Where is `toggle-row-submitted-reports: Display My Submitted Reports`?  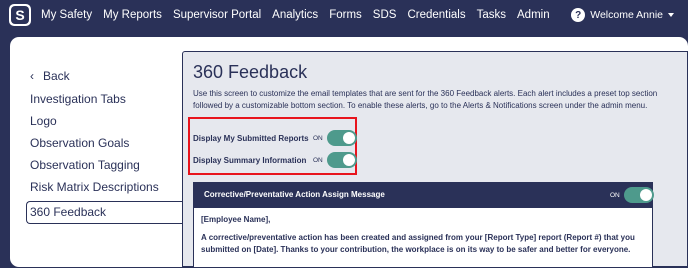
toggle-row-submitted-reports: Display My Submitted Reports is located at coordinates (251, 138).